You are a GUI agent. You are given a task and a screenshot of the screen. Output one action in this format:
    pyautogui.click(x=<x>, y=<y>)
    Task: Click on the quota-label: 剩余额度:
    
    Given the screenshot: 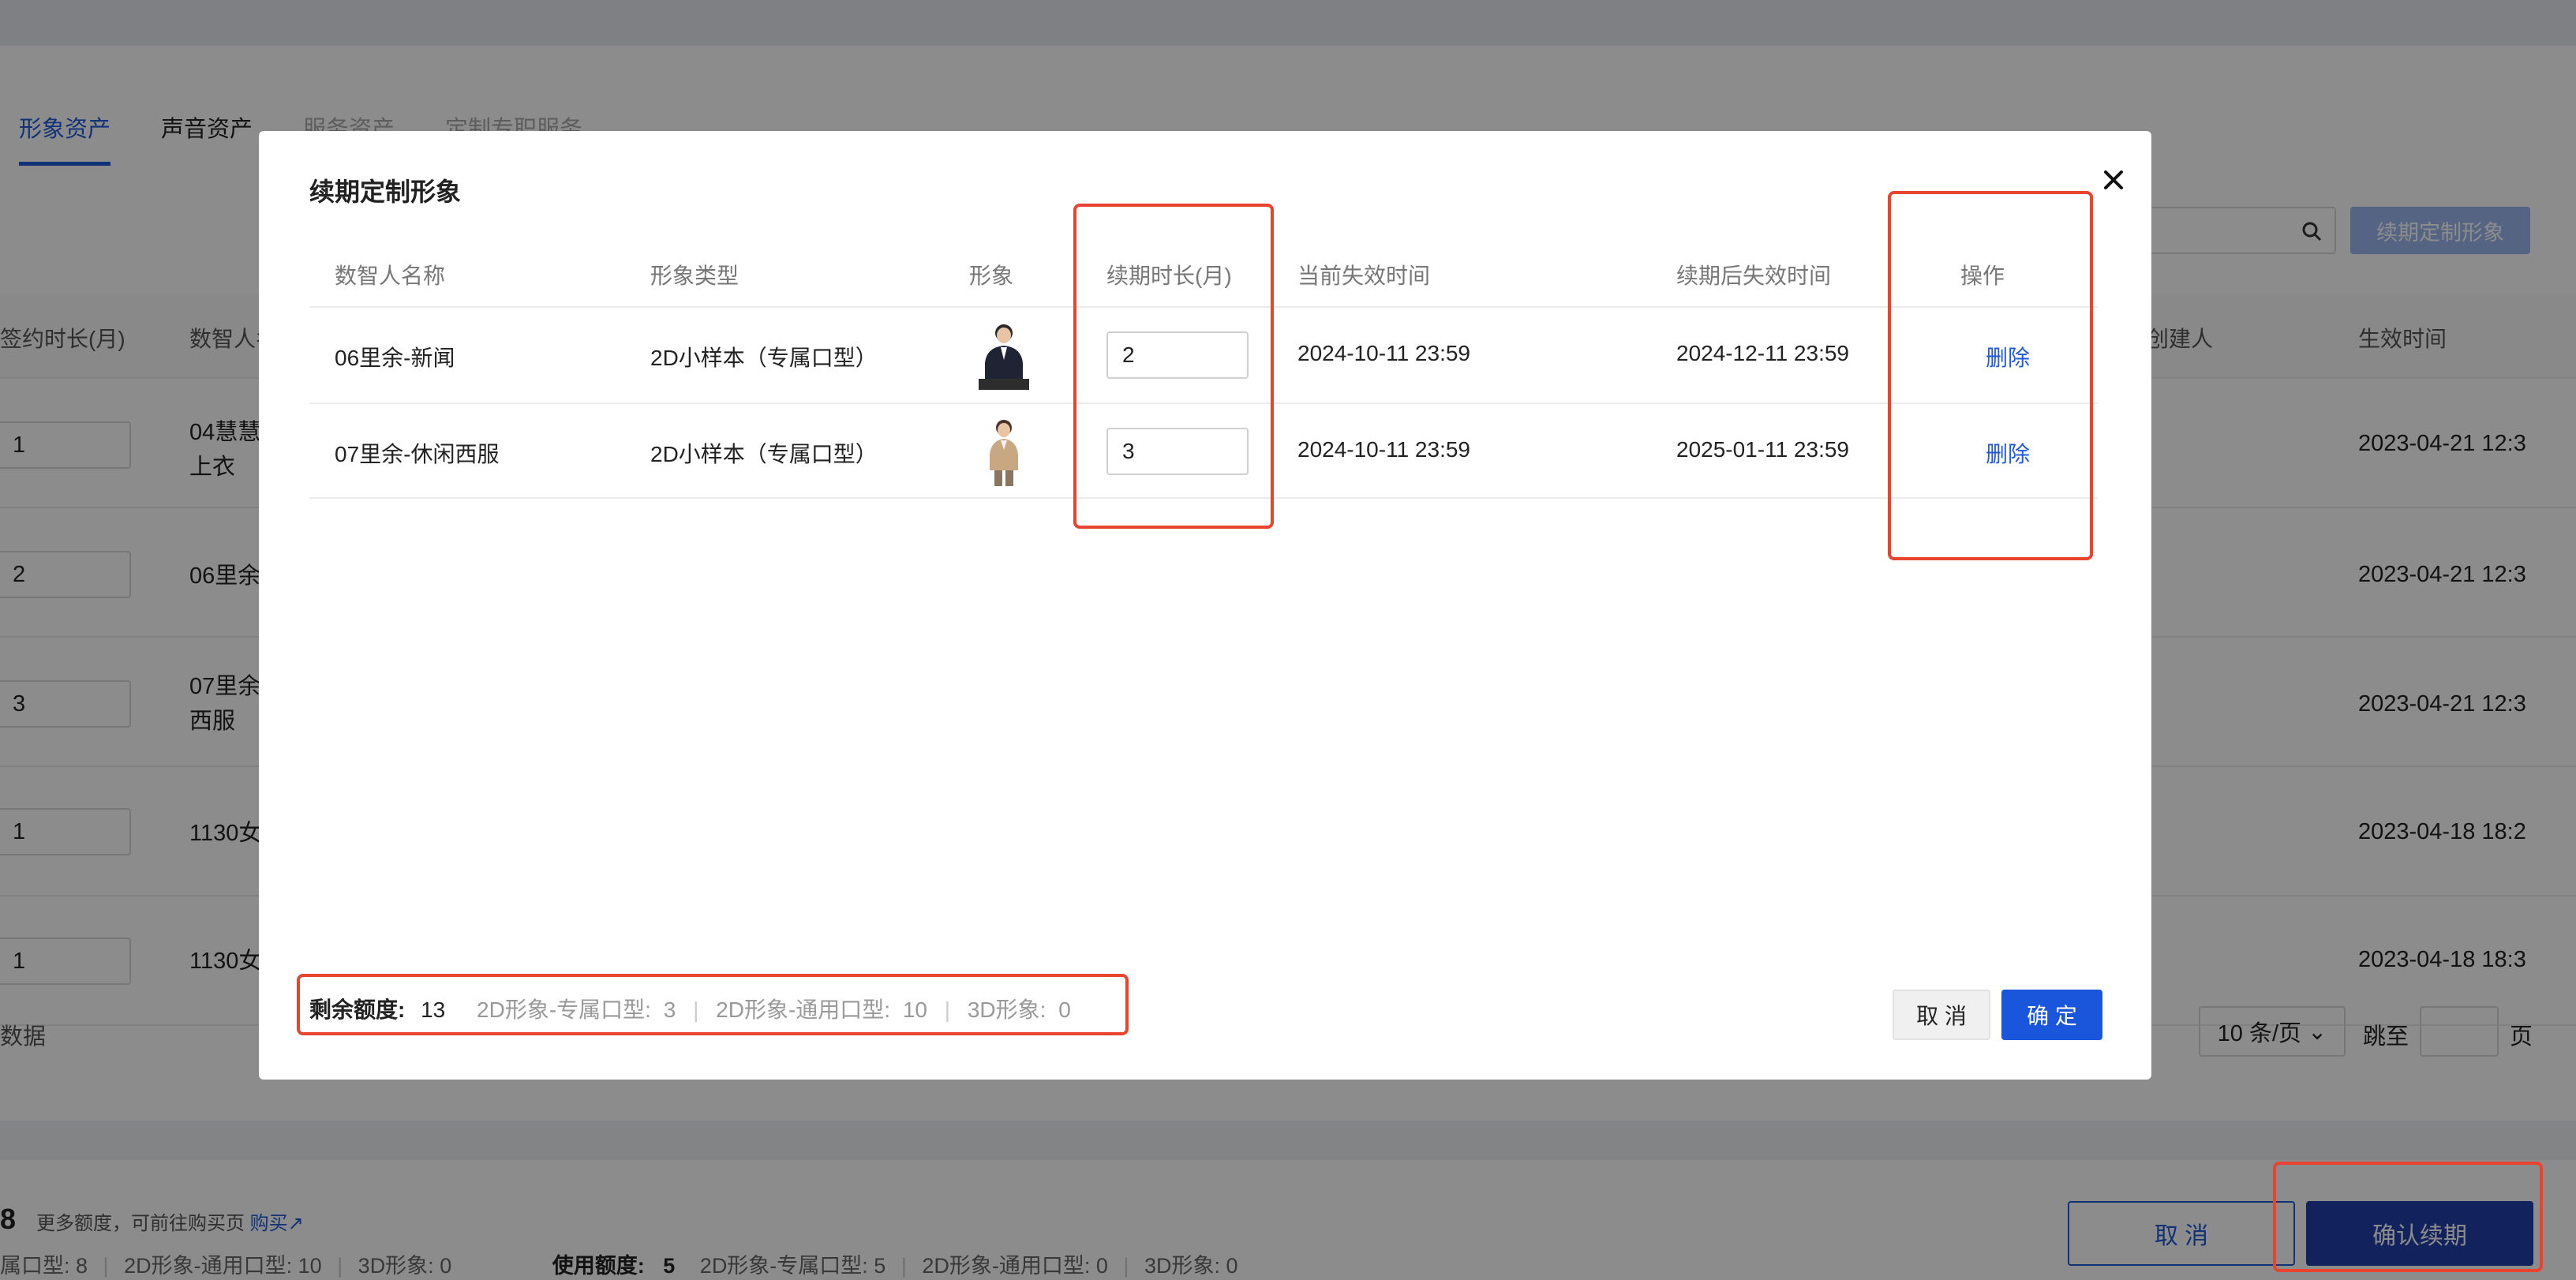 What is the action you would take?
    pyautogui.click(x=357, y=1009)
    